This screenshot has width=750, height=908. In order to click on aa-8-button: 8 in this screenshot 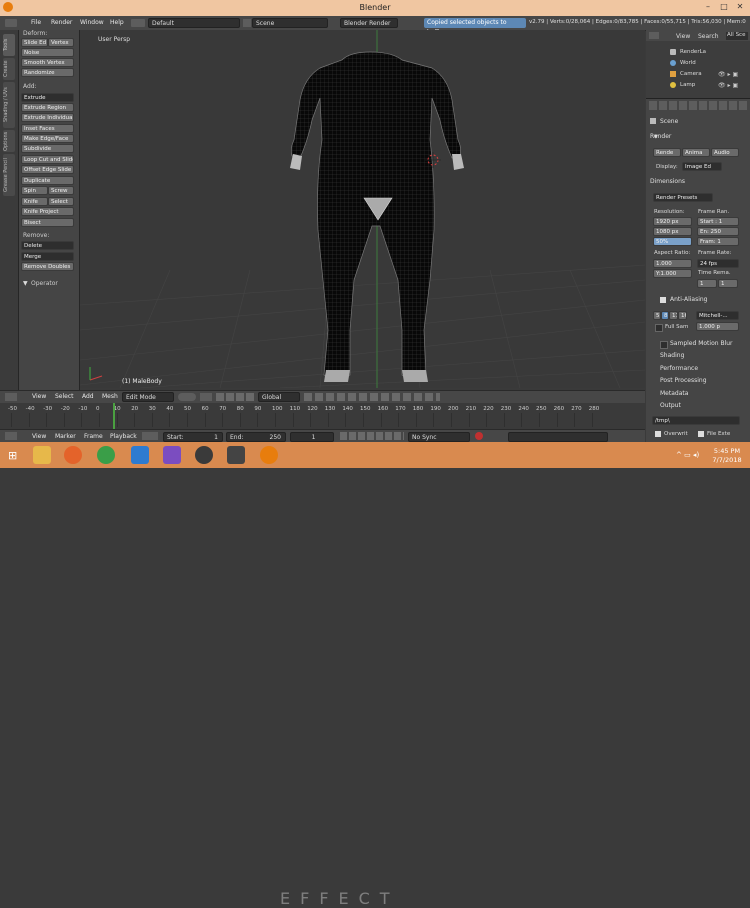, I will do `click(665, 315)`.